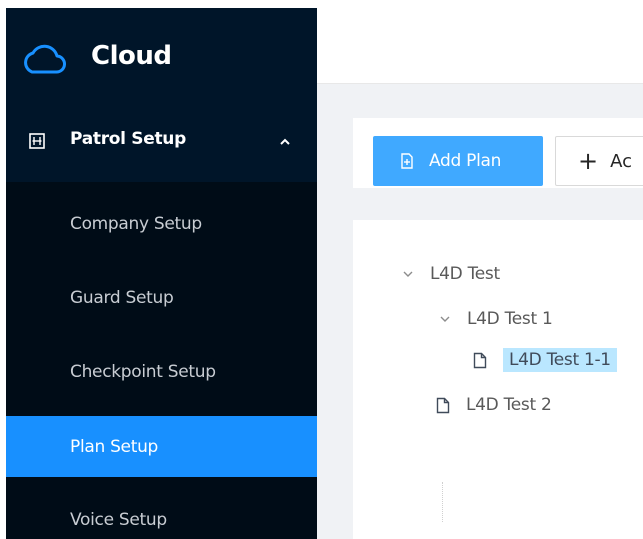 The height and width of the screenshot is (539, 643). What do you see at coordinates (128, 139) in the screenshot?
I see `menu-patrol-setup-label: Patrol Setup` at bounding box center [128, 139].